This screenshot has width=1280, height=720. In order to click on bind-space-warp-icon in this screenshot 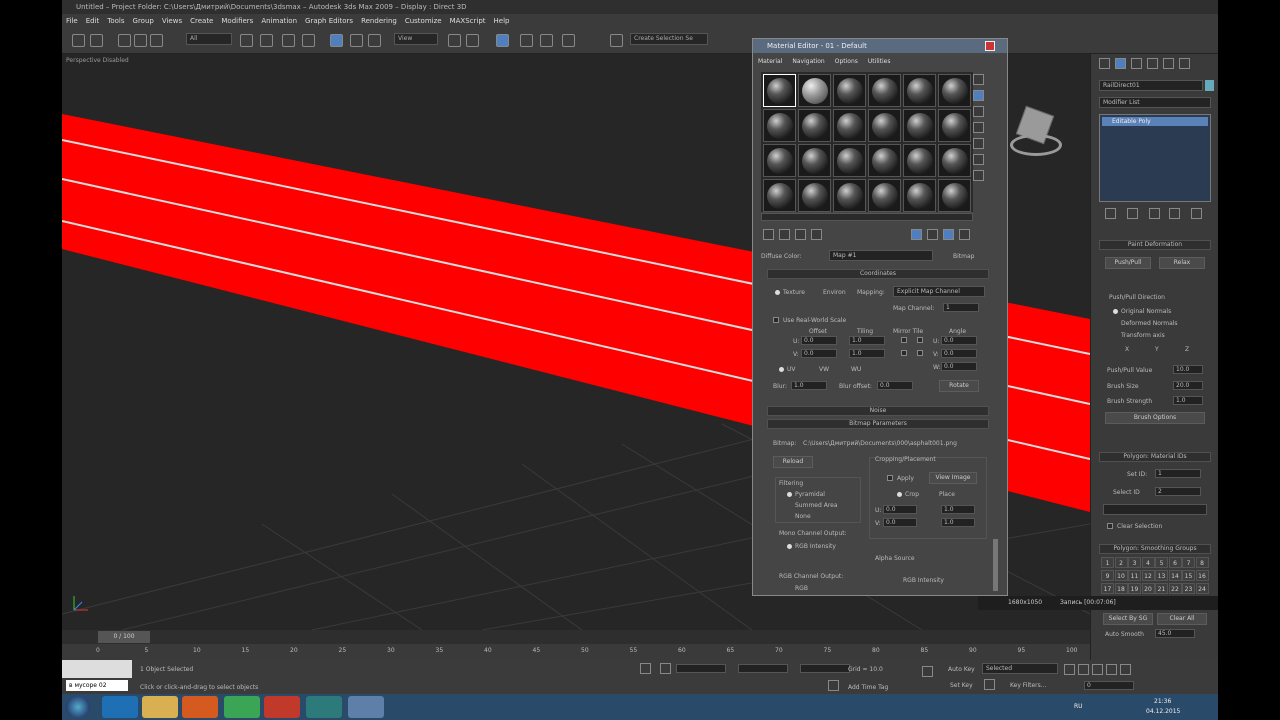, I will do `click(156, 40)`.